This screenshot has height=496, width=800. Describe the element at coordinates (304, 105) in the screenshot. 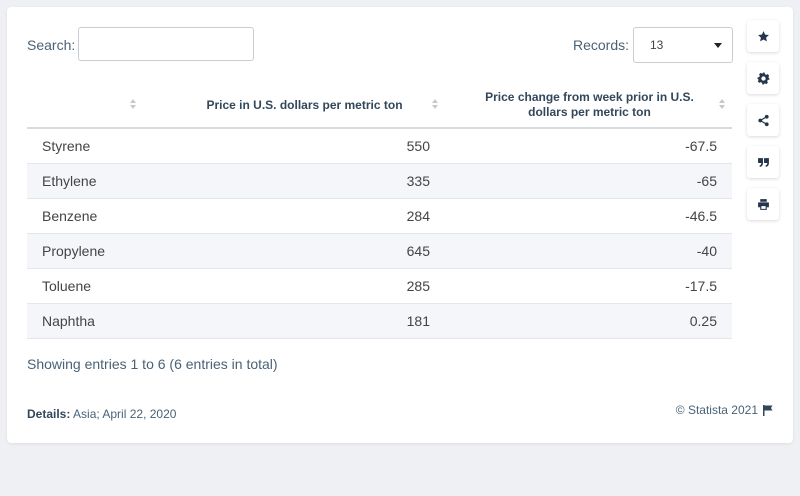

I see `column-header-price: Price in U.S. dollars per metric ton` at that location.